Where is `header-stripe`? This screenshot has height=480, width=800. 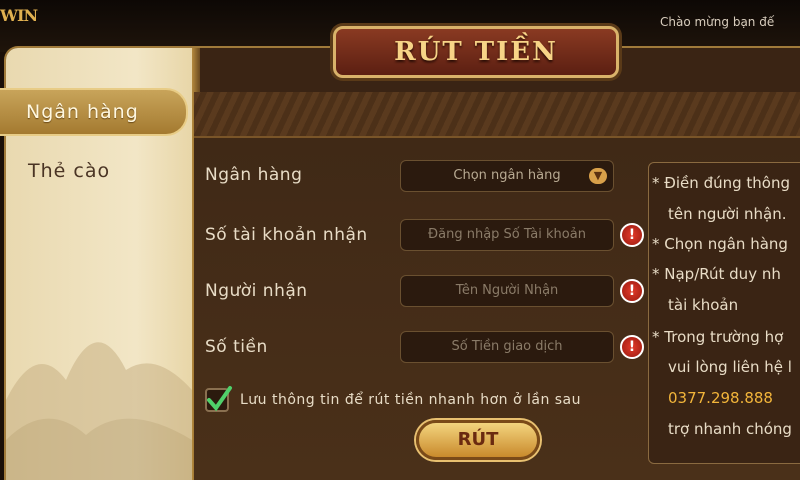 header-stripe is located at coordinates (497, 115).